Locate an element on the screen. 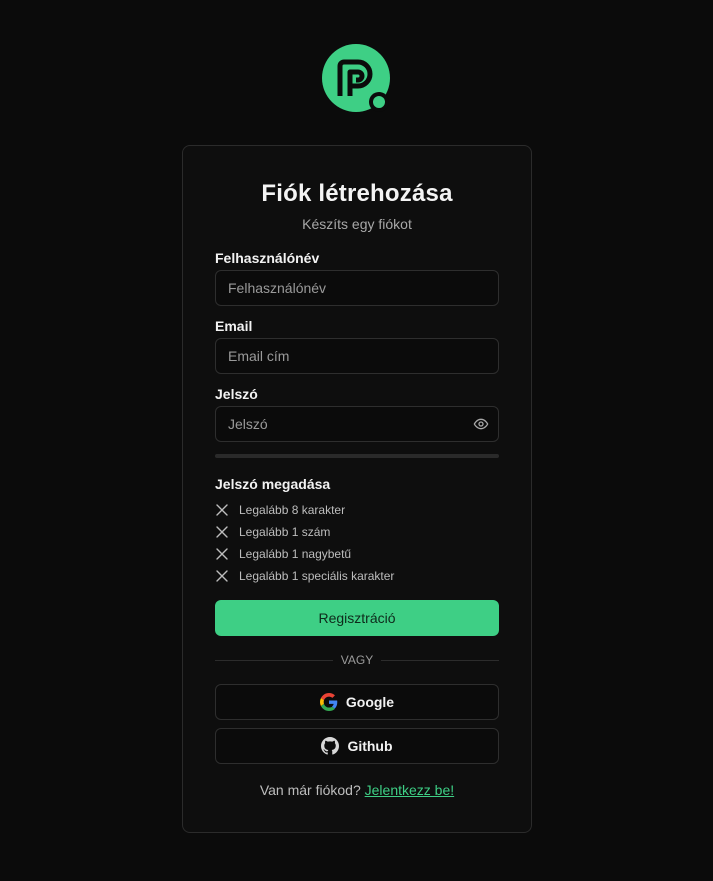 The width and height of the screenshot is (713, 881). requirement-text: Legalább 1 szám is located at coordinates (285, 532).